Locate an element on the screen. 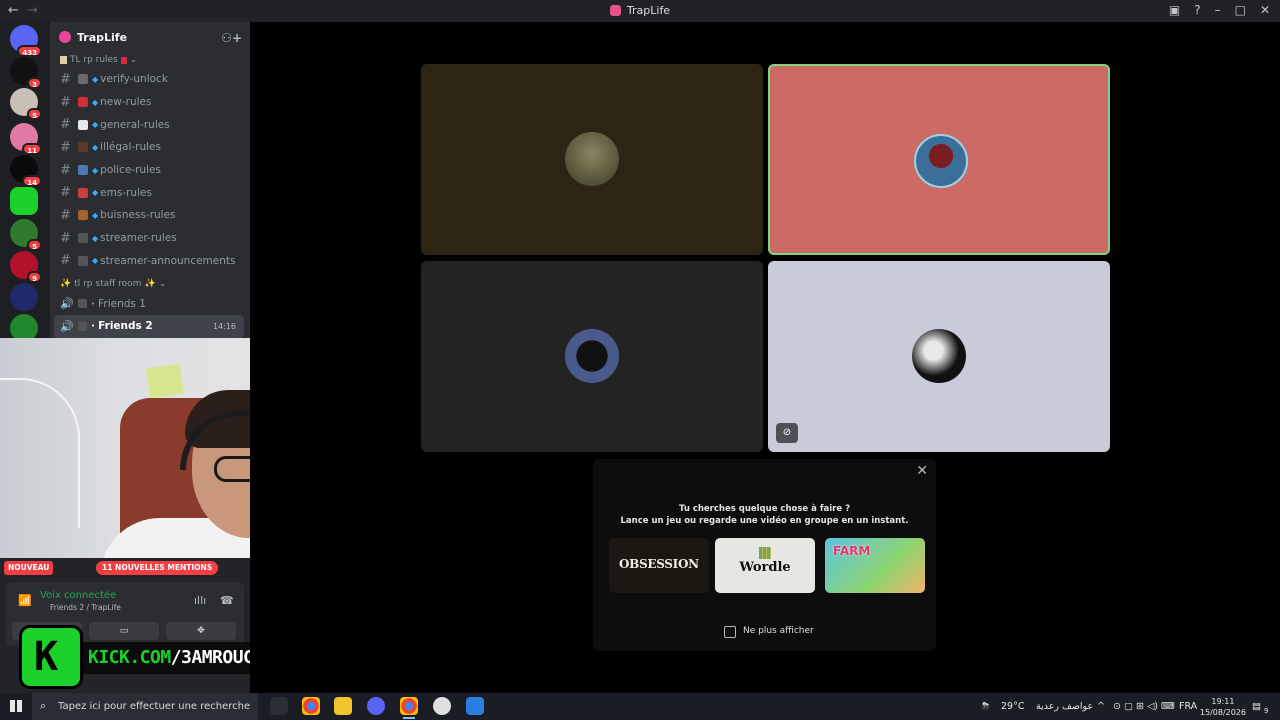  new-badge: NOUVEAU is located at coordinates (29, 568).